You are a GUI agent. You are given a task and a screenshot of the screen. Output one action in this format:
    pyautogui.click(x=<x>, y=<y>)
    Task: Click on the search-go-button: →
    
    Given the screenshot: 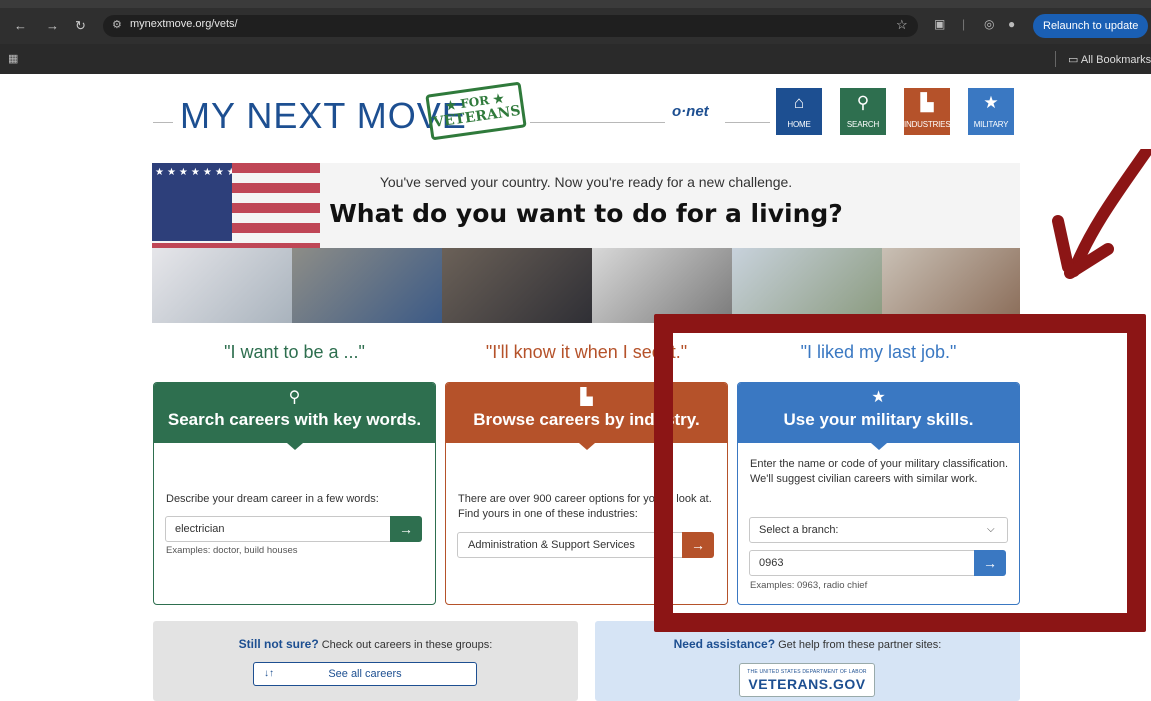 What is the action you would take?
    pyautogui.click(x=406, y=529)
    